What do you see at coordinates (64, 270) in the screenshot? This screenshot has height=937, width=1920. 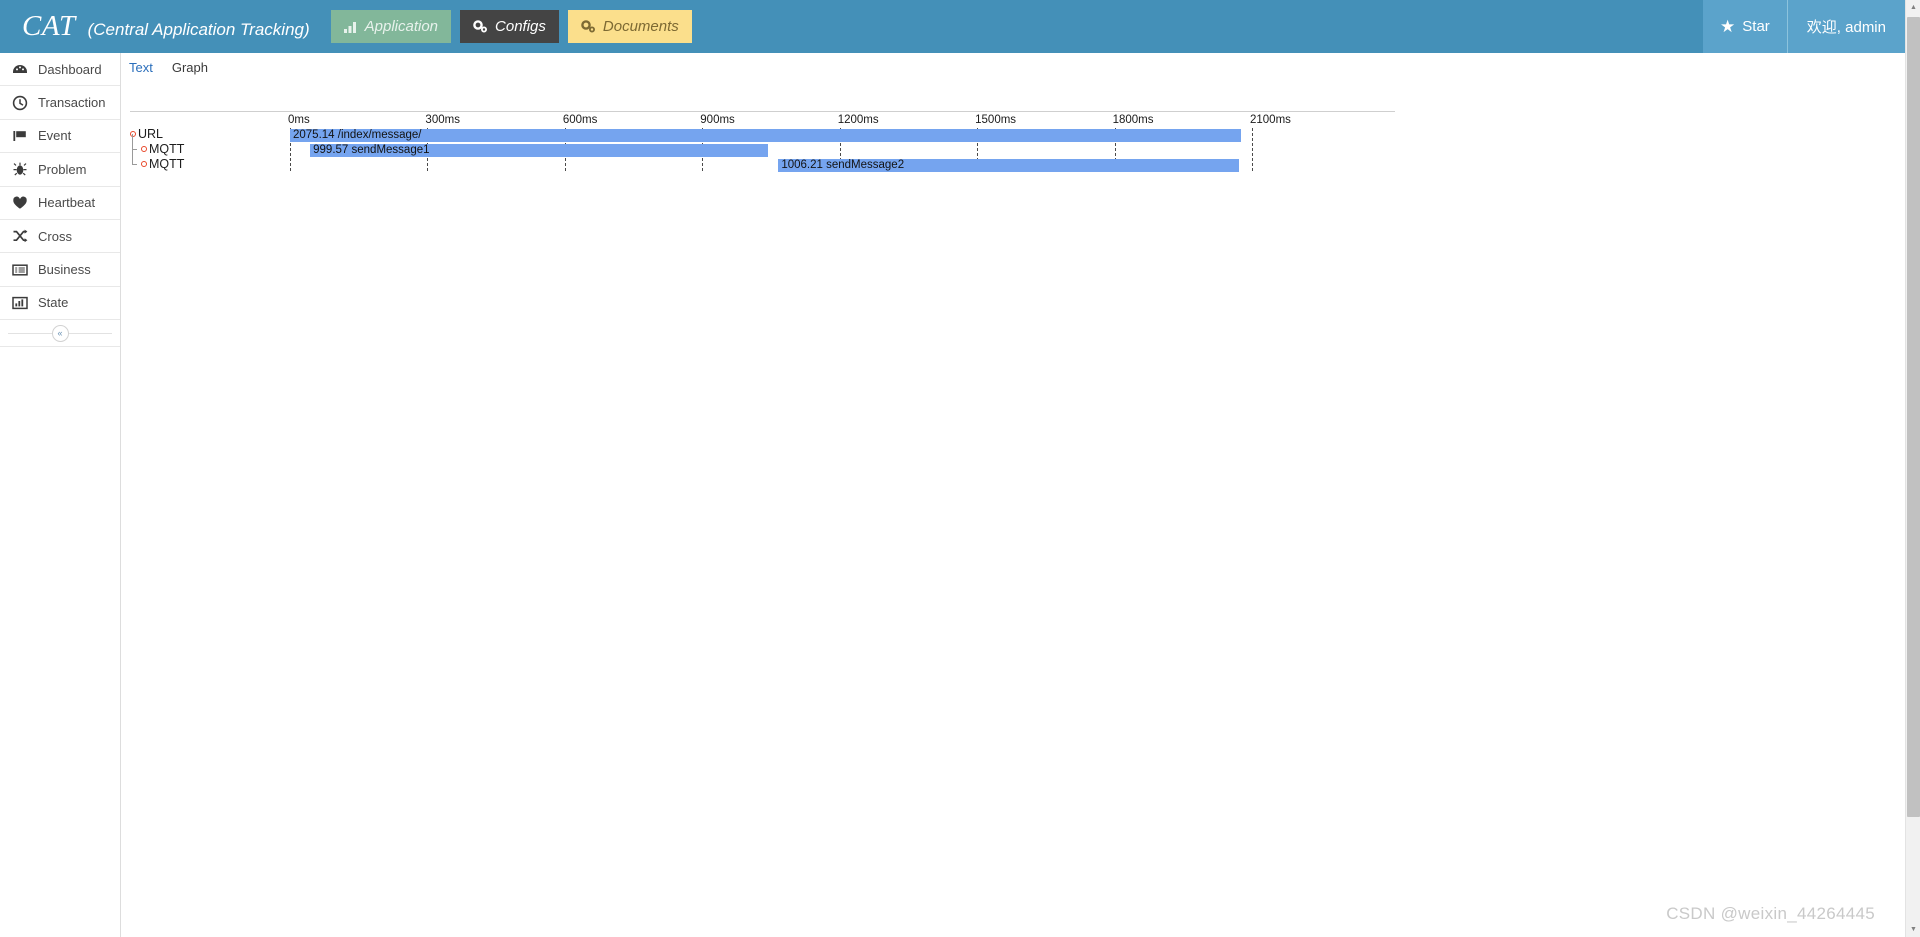 I see `sidebar-item-label: Business` at bounding box center [64, 270].